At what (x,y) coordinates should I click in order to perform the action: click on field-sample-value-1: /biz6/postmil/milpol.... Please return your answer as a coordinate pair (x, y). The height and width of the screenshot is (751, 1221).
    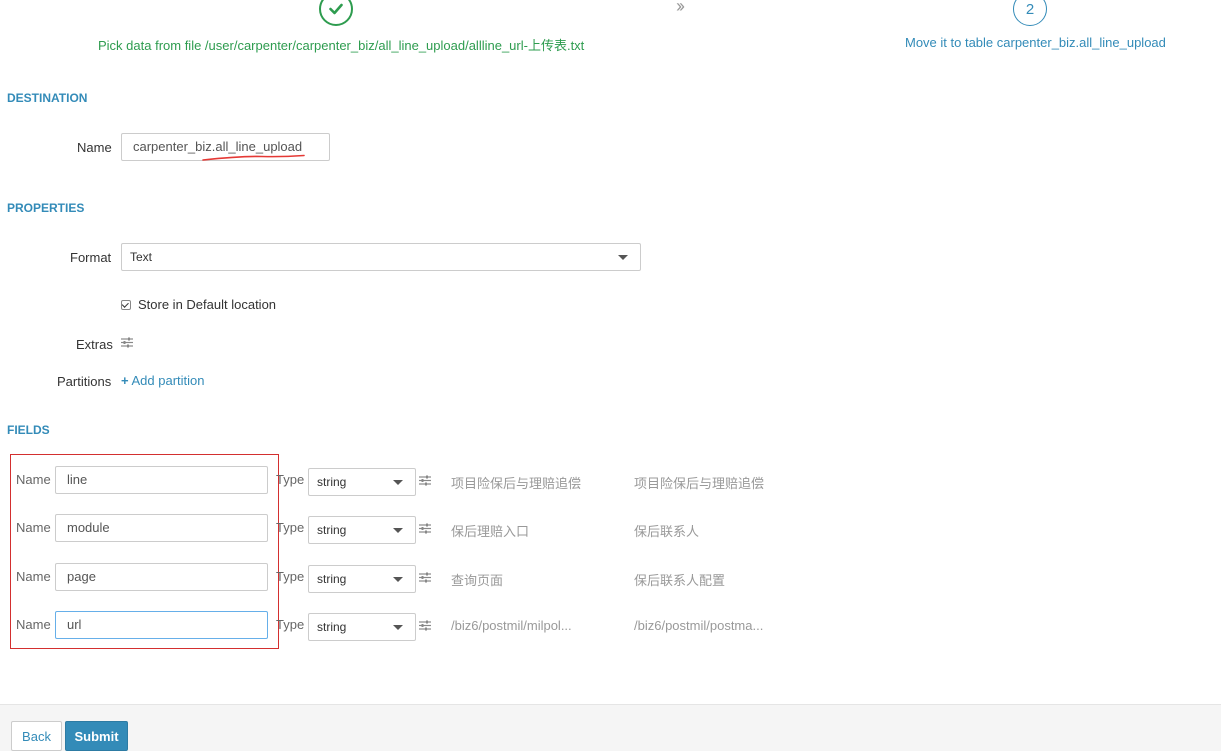
    Looking at the image, I should click on (511, 625).